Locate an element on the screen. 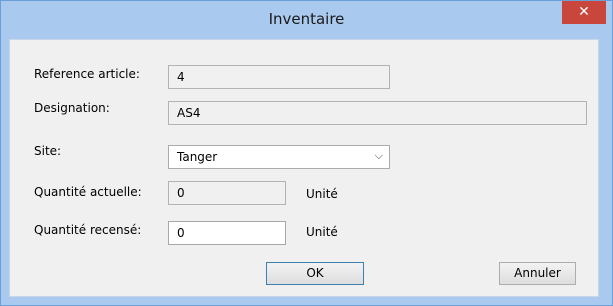 The image size is (613, 306). cancel-button: Annuler is located at coordinates (537, 273).